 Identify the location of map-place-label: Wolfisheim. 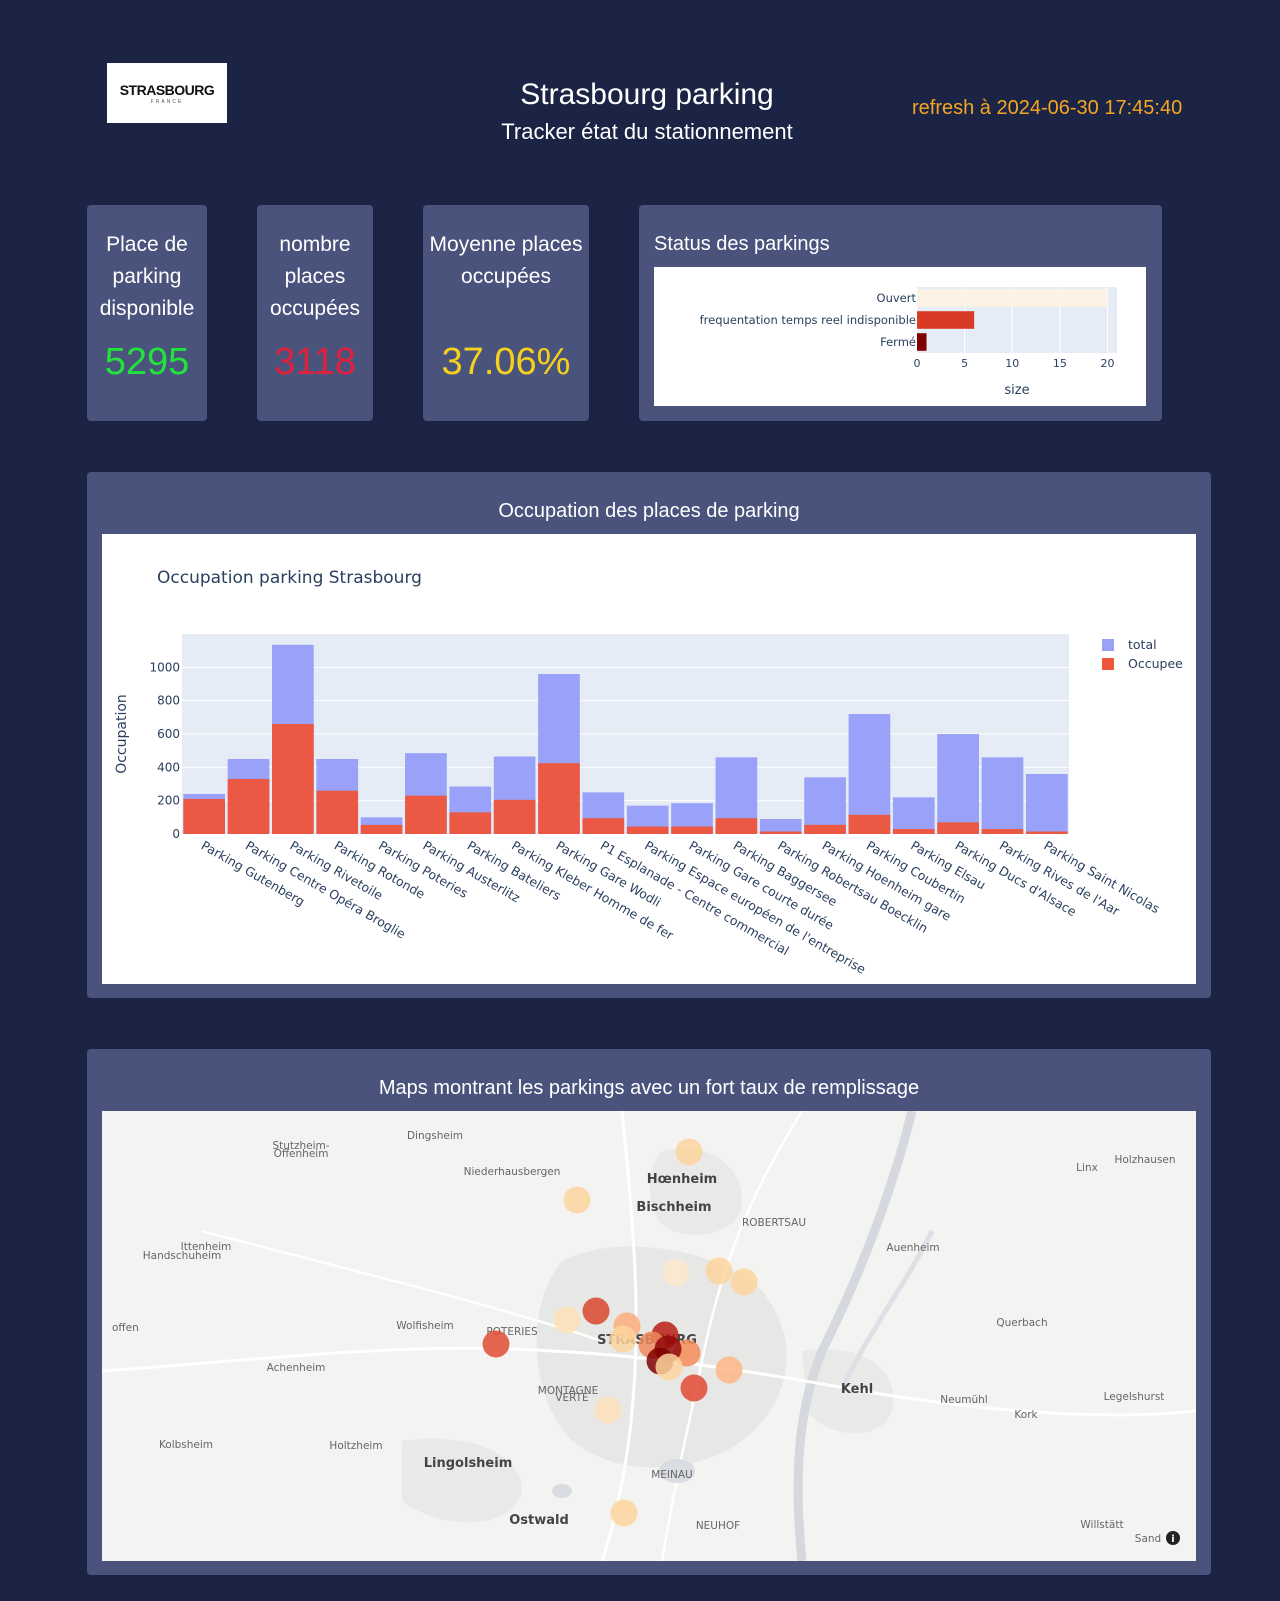
(424, 1326).